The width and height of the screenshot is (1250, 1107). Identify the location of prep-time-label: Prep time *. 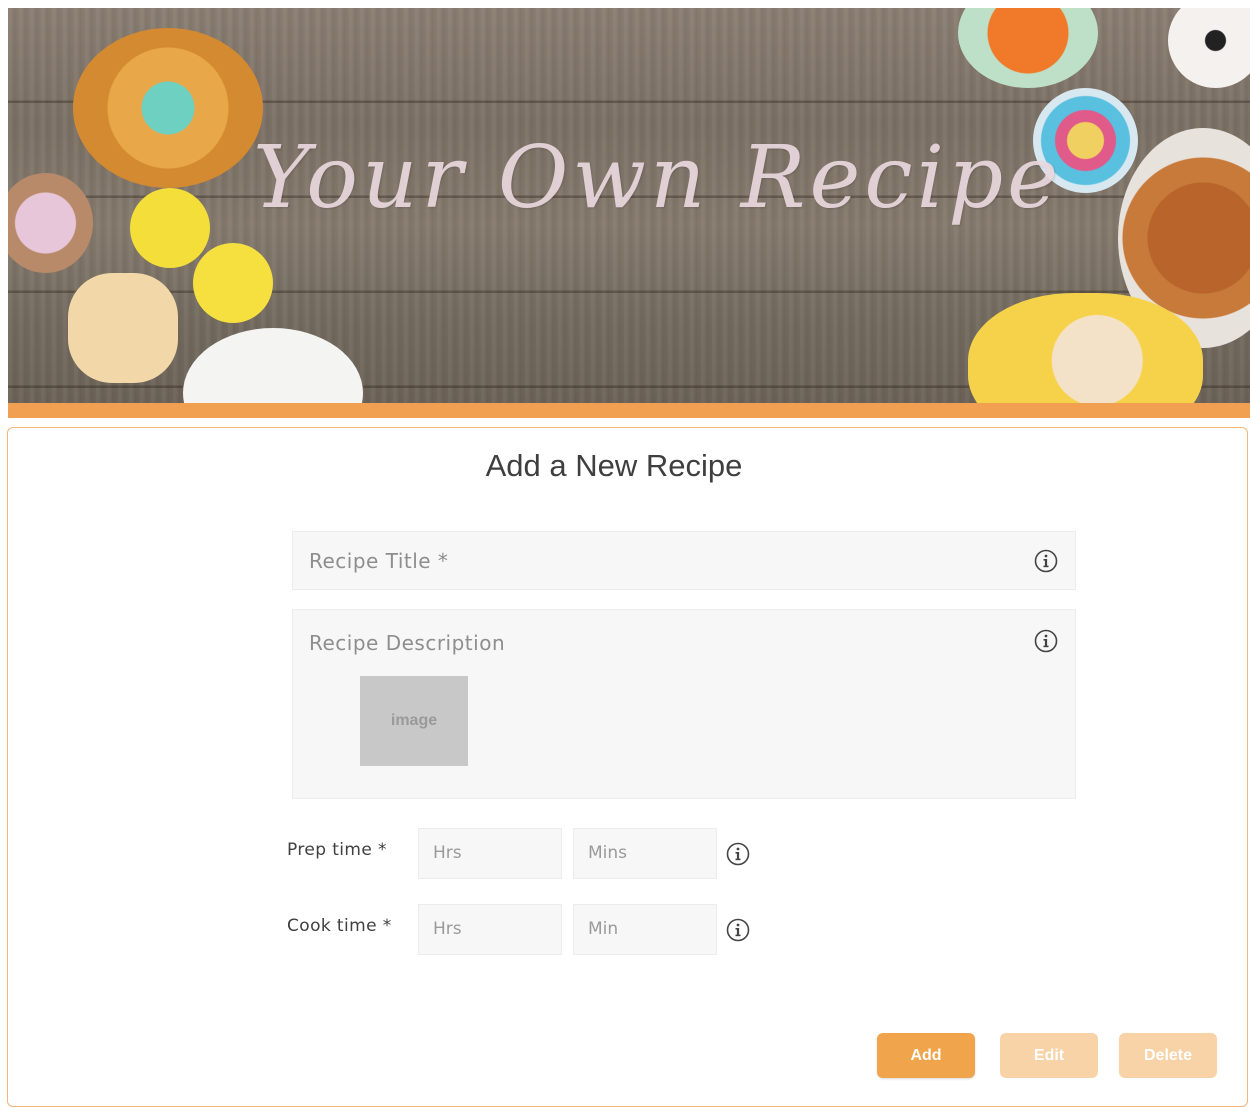
(337, 850).